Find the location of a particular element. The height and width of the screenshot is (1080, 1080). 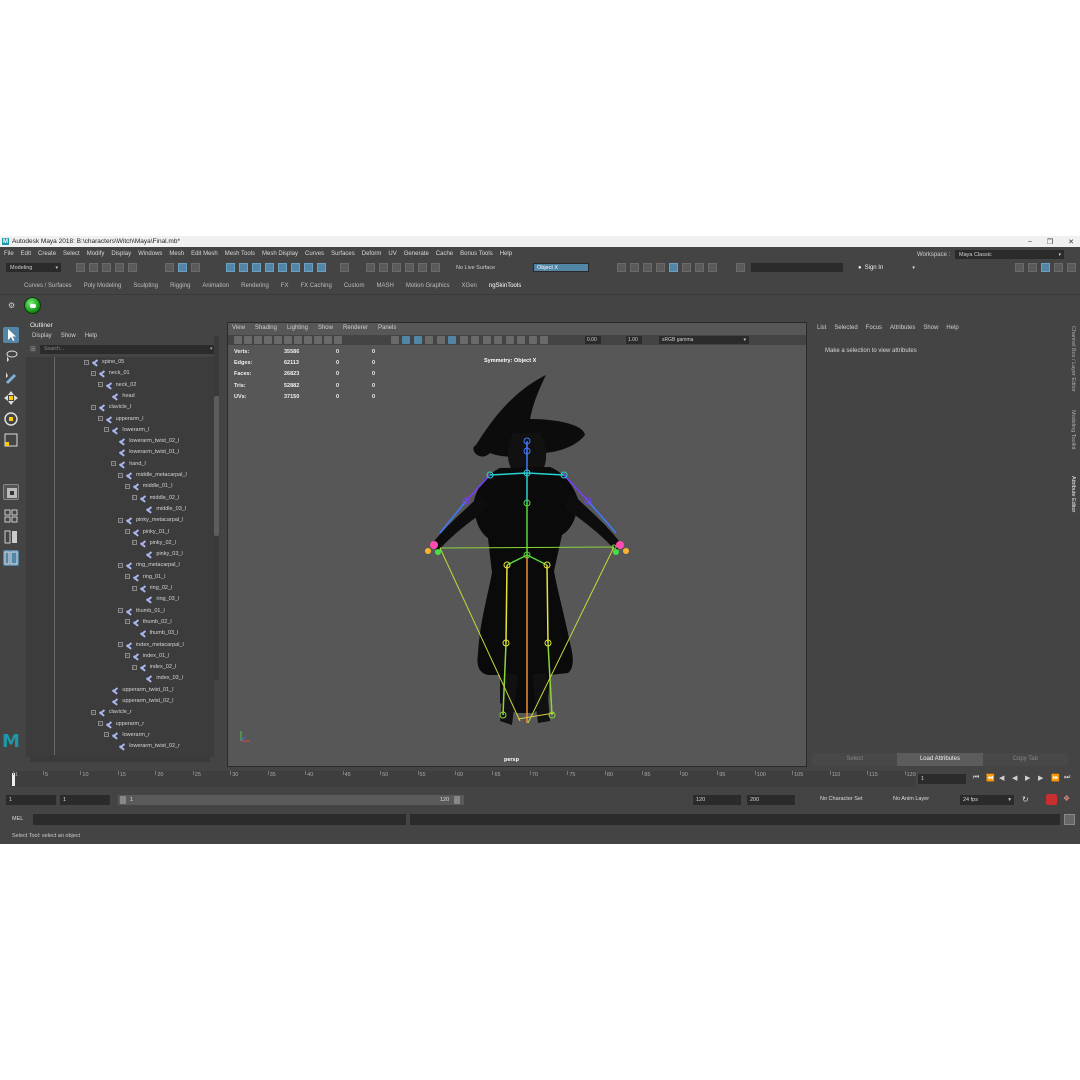

go-to-start-icon: ⏮ is located at coordinates (976, 778).